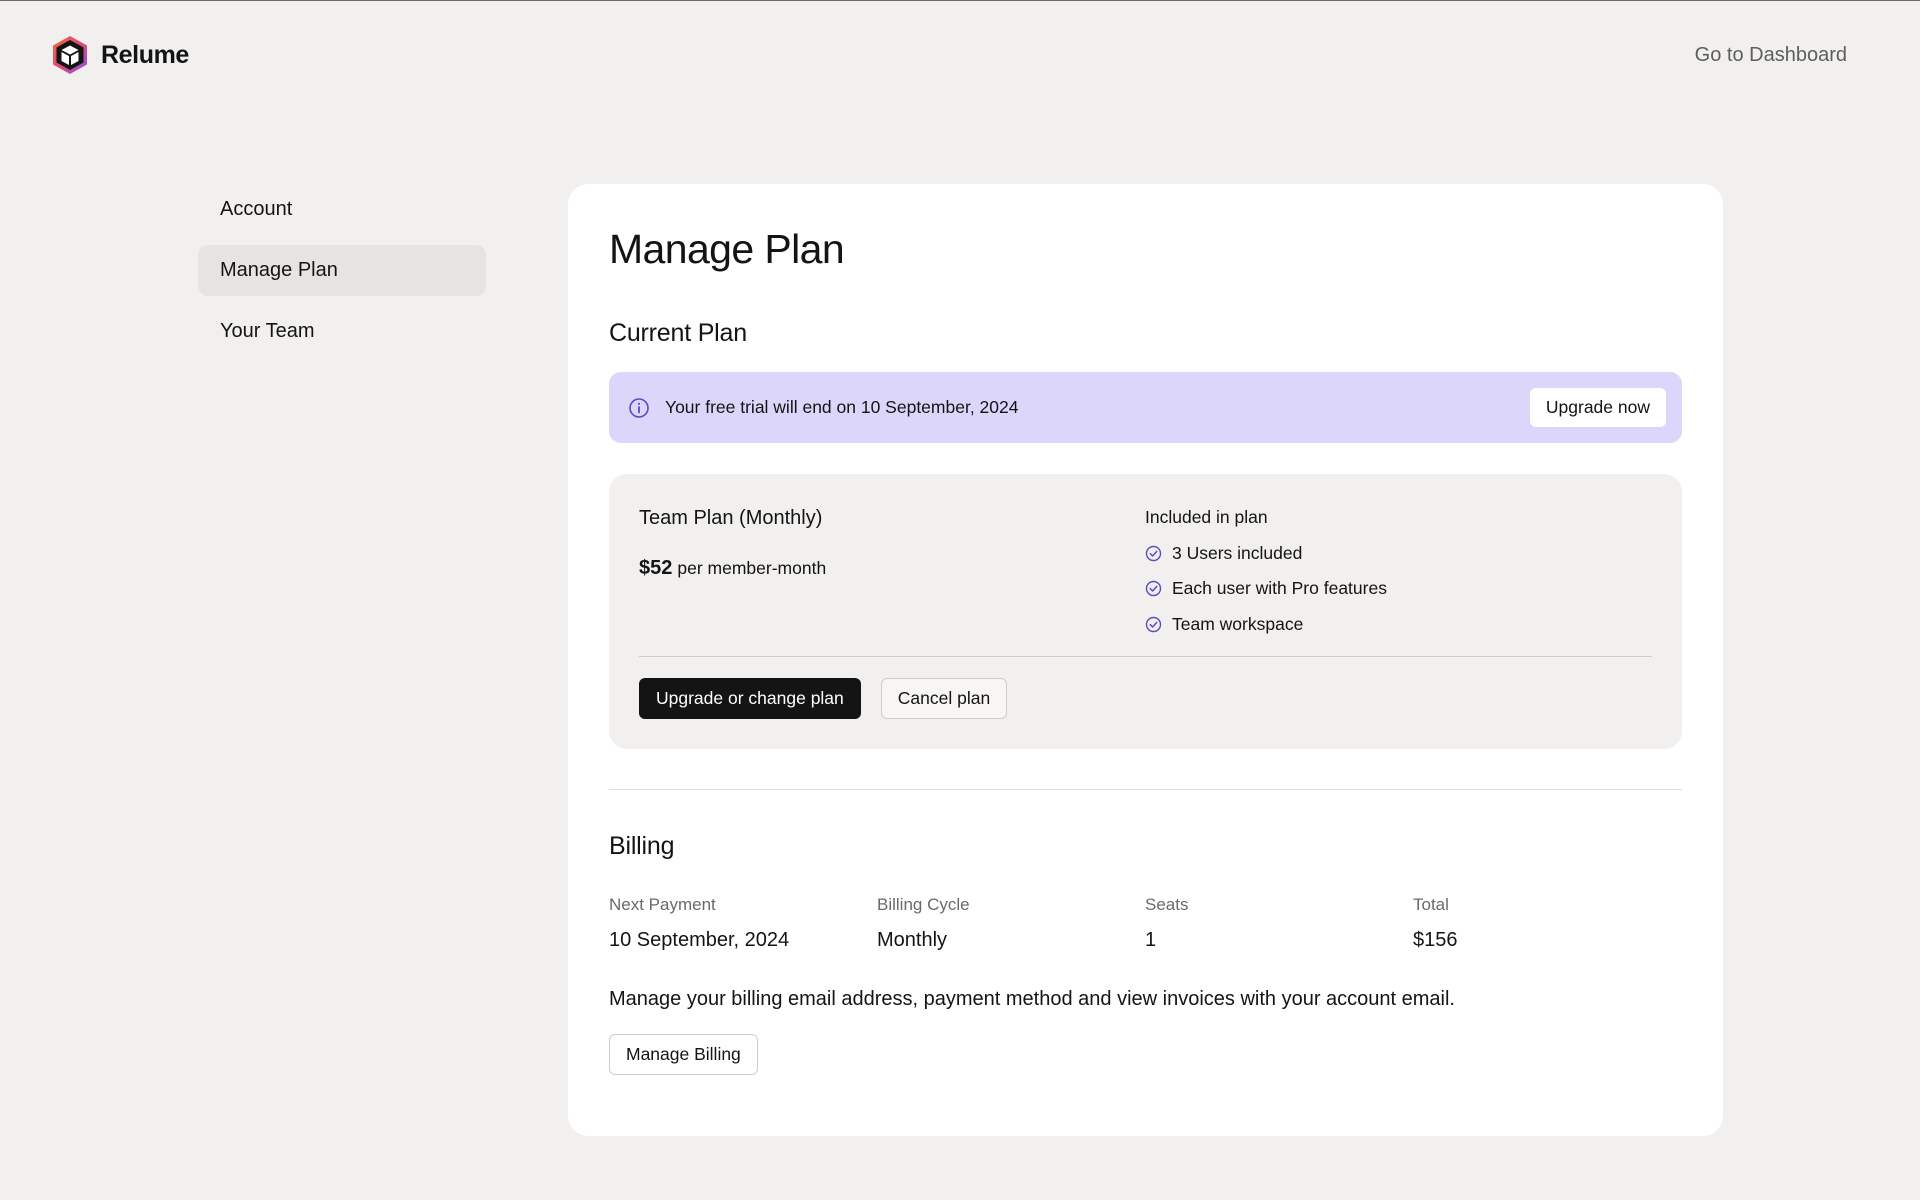 This screenshot has width=1920, height=1200. What do you see at coordinates (342, 209) in the screenshot?
I see `sidebar-item-account: Account` at bounding box center [342, 209].